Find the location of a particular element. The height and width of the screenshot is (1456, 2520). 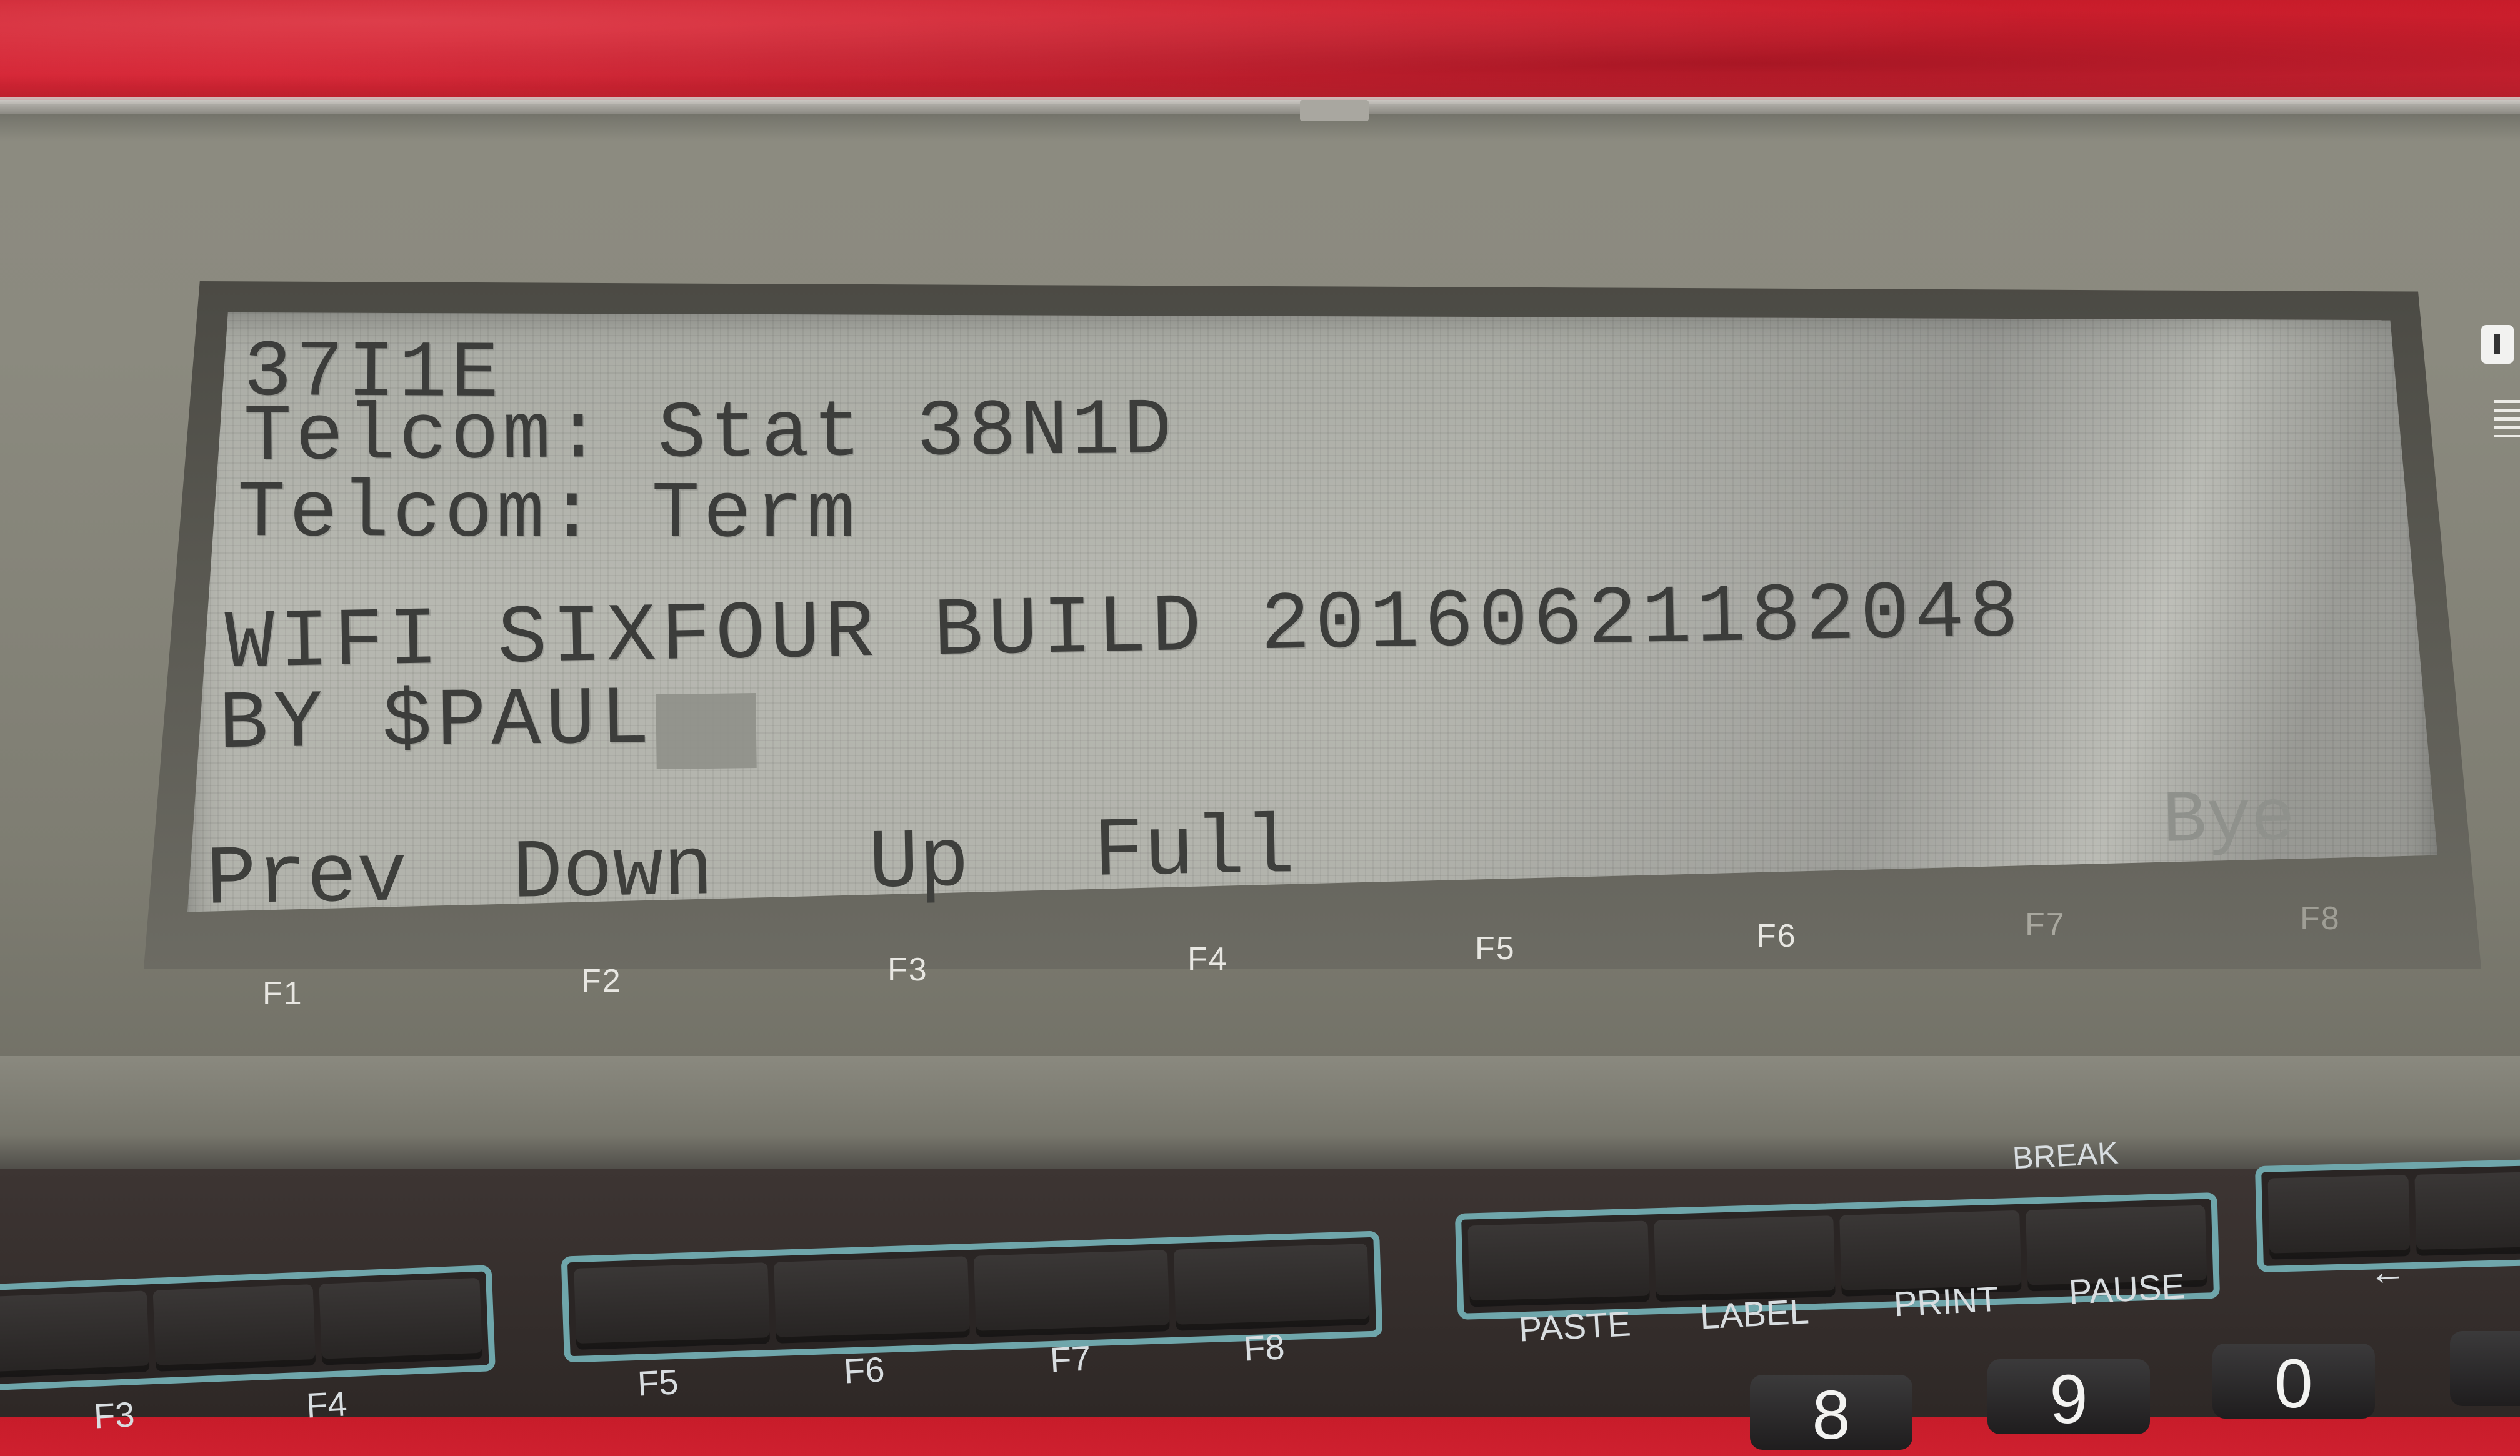

key-label-f7: F7 is located at coordinates (1070, 1359).